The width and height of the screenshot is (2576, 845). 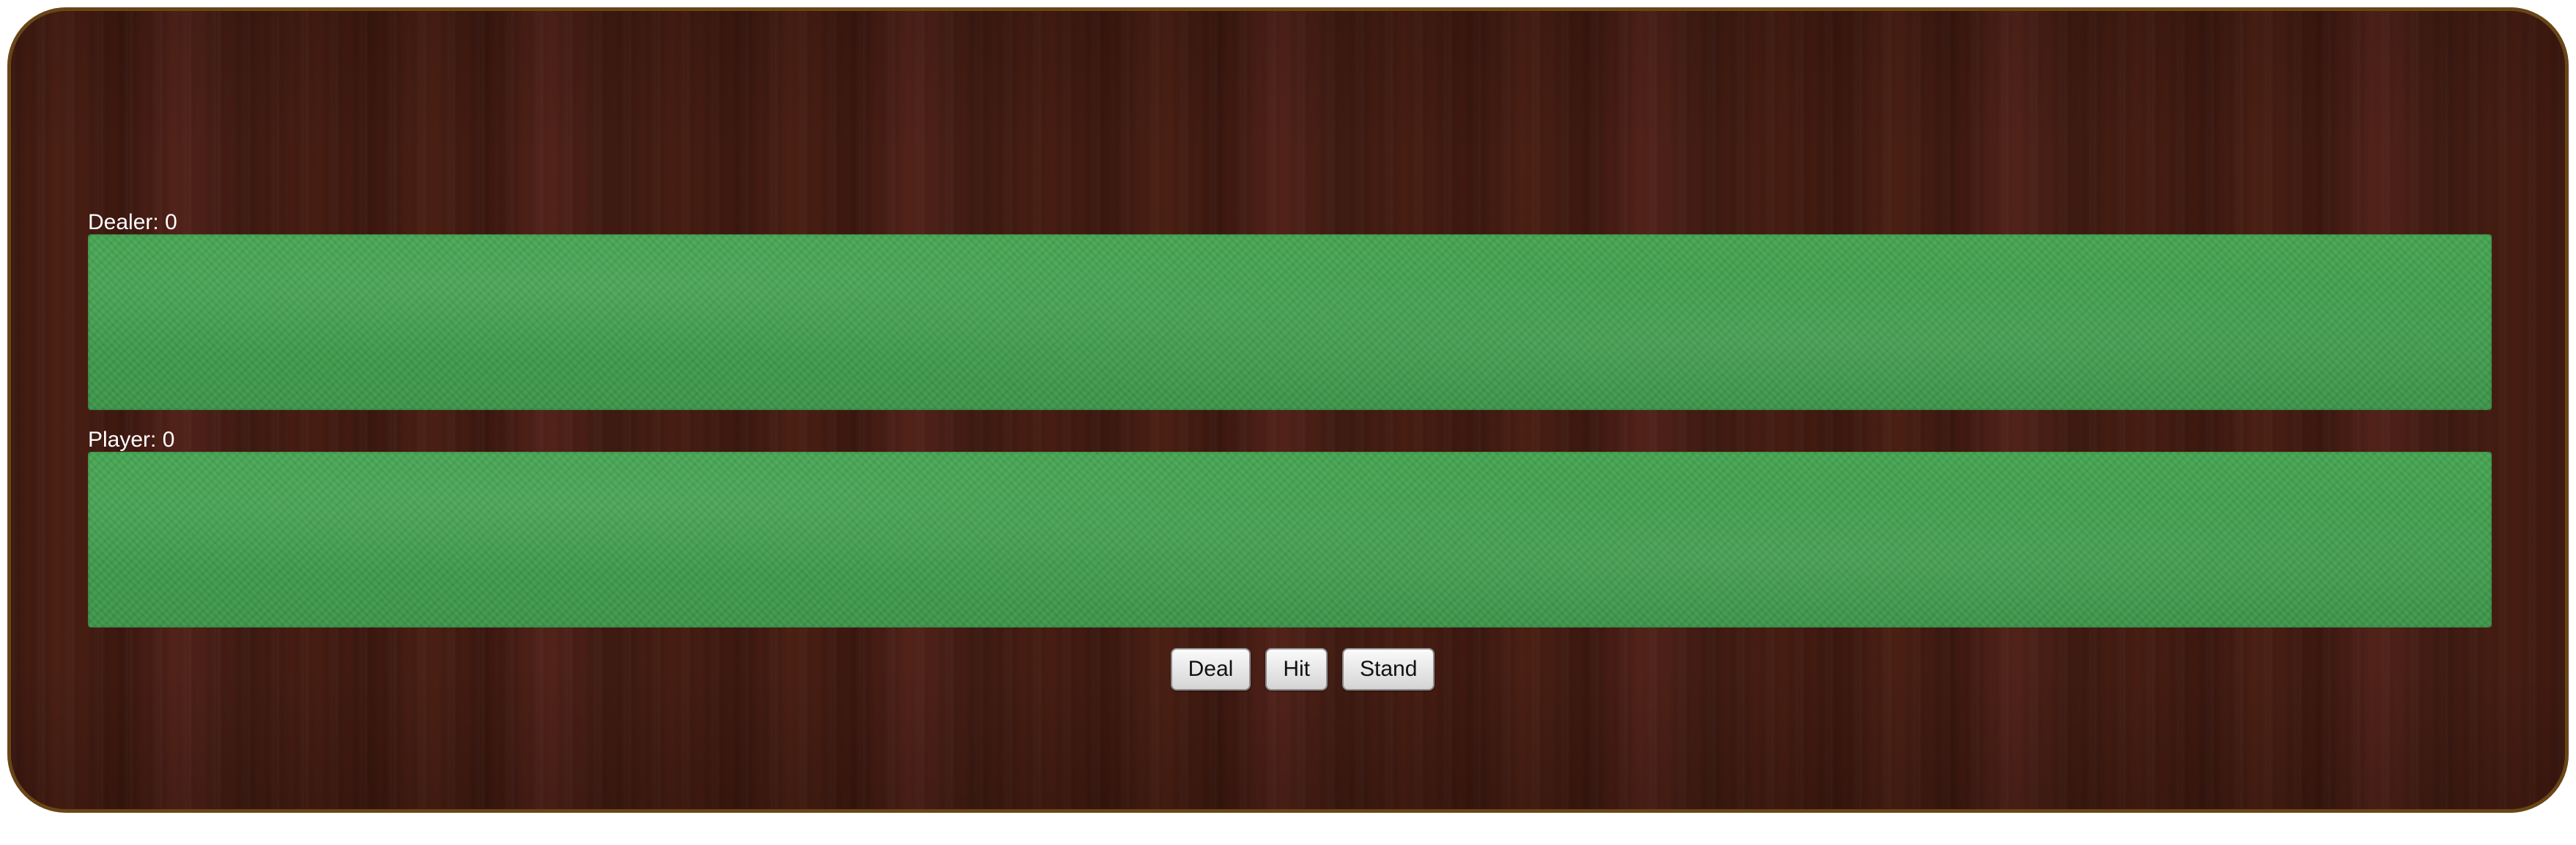 What do you see at coordinates (168, 440) in the screenshot?
I see `player-score-value: 0` at bounding box center [168, 440].